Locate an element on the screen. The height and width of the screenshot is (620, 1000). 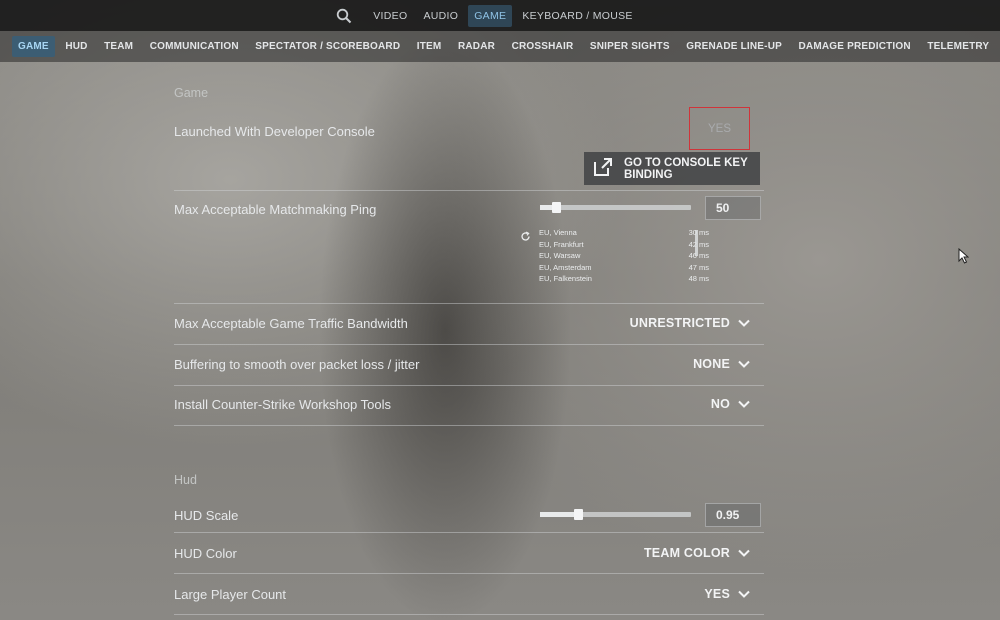
setting-label: Max Acceptable Game Traffic Bandwidth is located at coordinates (291, 323).